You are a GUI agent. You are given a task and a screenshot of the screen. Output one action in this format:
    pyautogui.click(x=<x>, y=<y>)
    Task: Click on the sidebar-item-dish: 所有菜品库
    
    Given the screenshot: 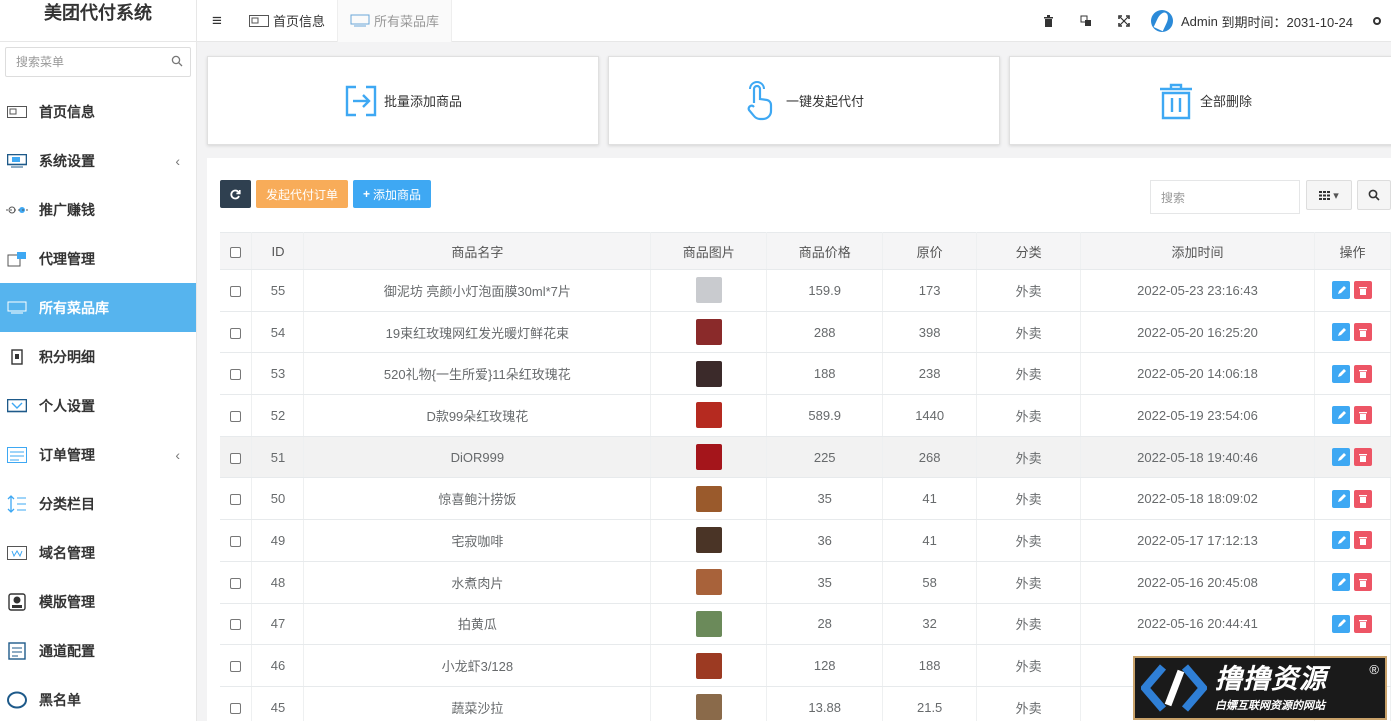 What is the action you would take?
    pyautogui.click(x=98, y=307)
    